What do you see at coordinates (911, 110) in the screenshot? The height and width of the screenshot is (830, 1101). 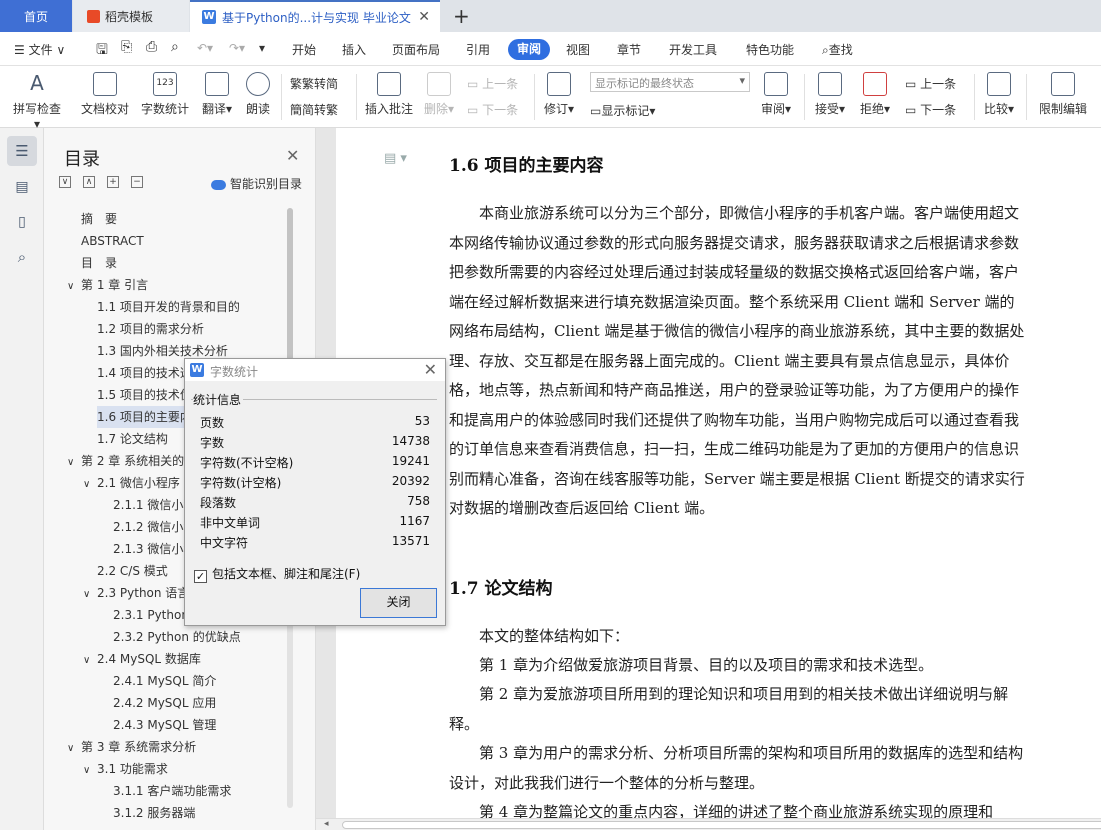 I see `next-change-icon: ▭` at bounding box center [911, 110].